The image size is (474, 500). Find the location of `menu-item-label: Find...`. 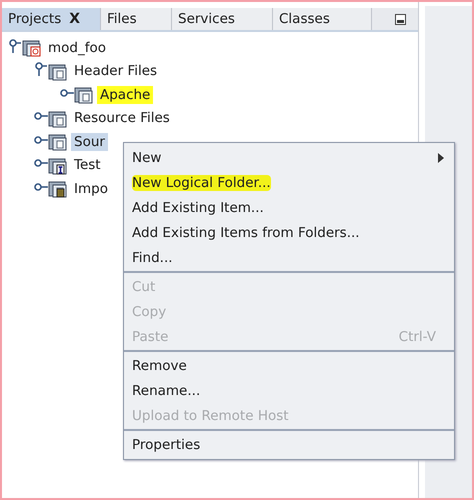

menu-item-label: Find... is located at coordinates (152, 258).